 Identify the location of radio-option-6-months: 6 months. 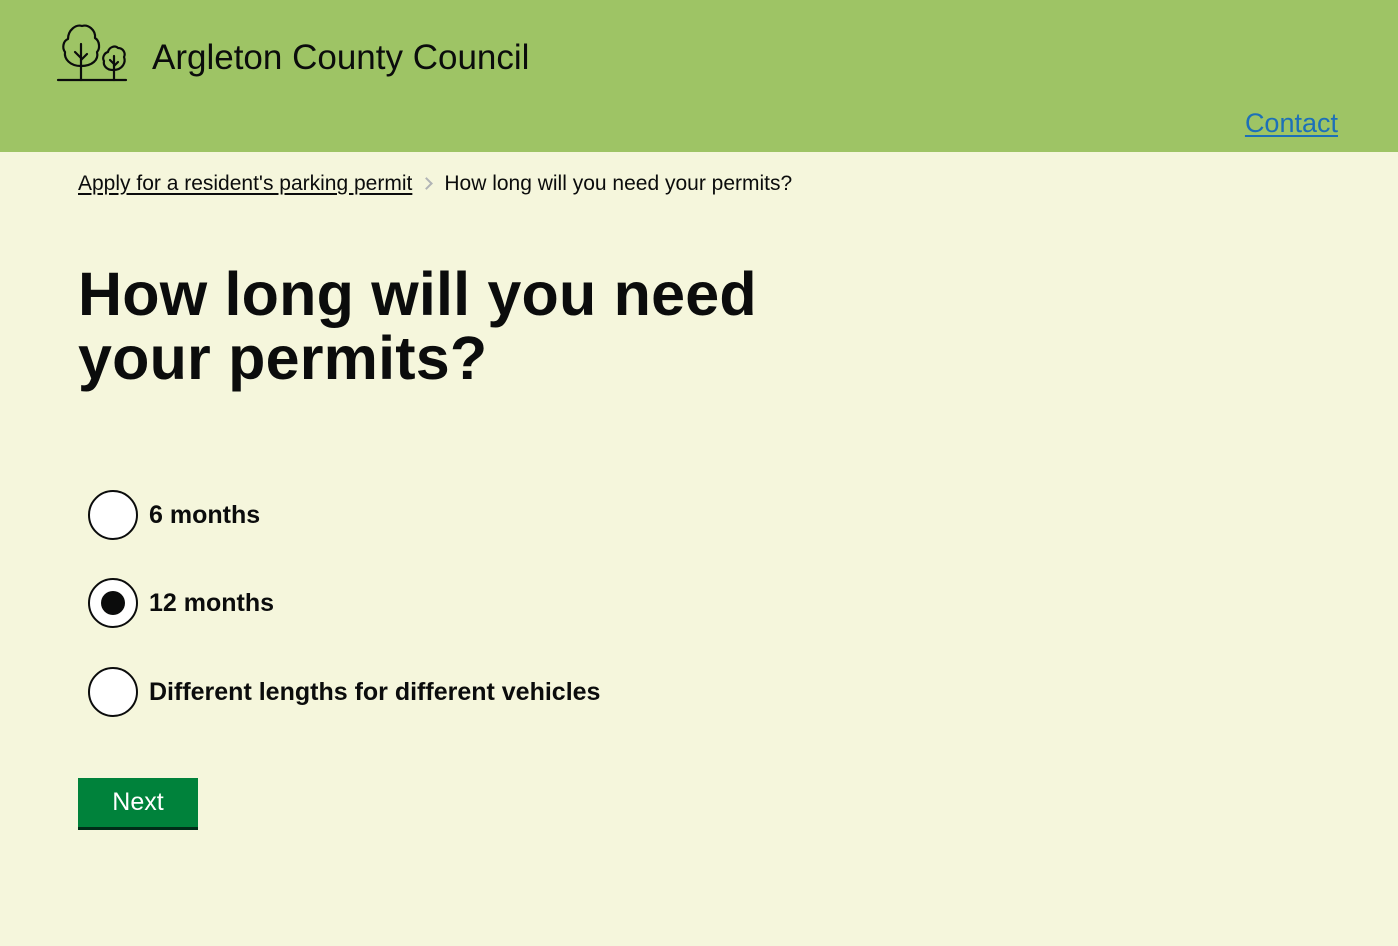
(174, 515).